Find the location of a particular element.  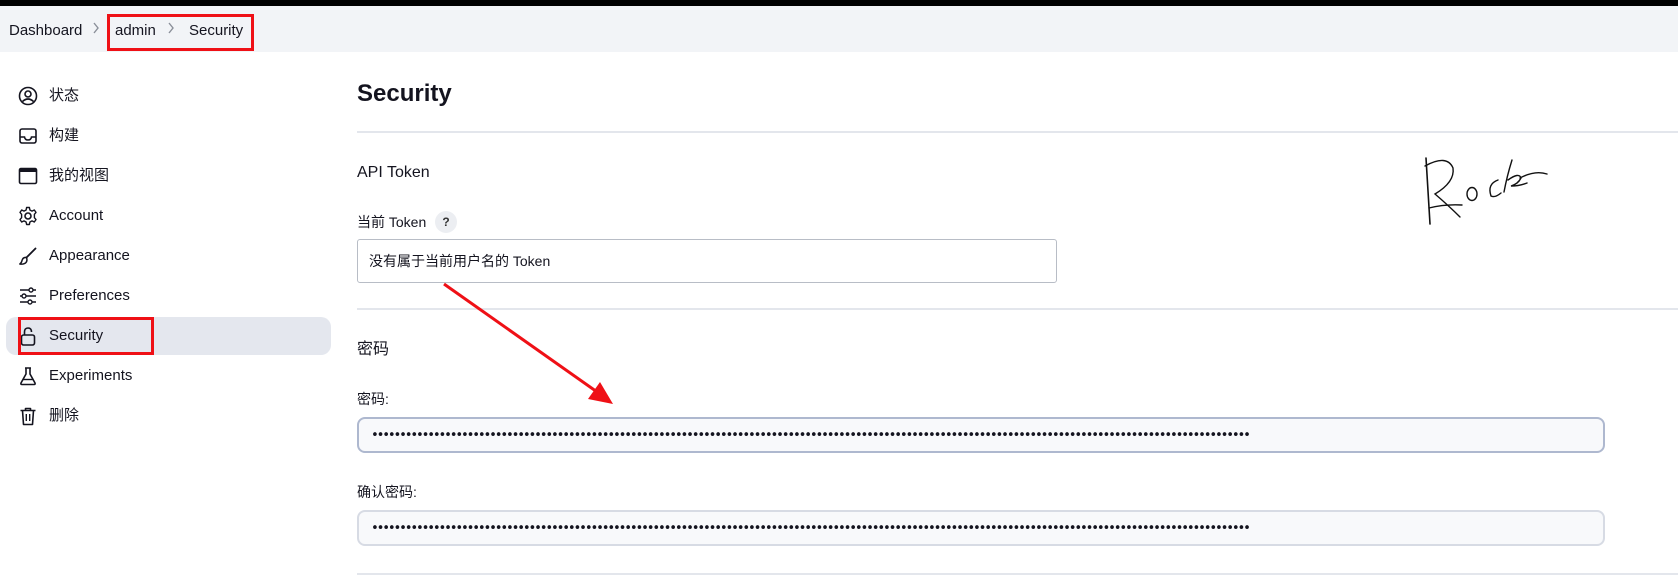

help-button: ? is located at coordinates (446, 222).